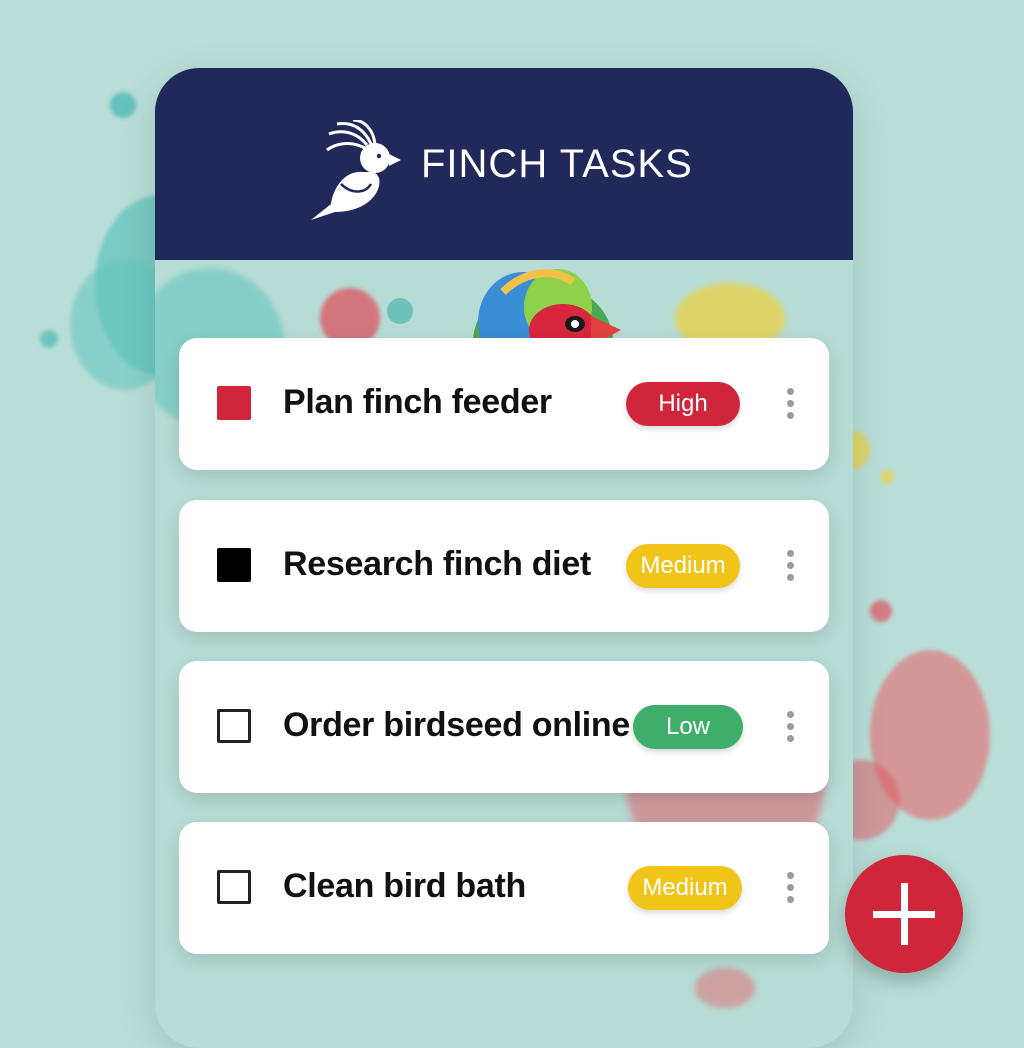  What do you see at coordinates (356, 170) in the screenshot?
I see `cockatiel-logo-icon` at bounding box center [356, 170].